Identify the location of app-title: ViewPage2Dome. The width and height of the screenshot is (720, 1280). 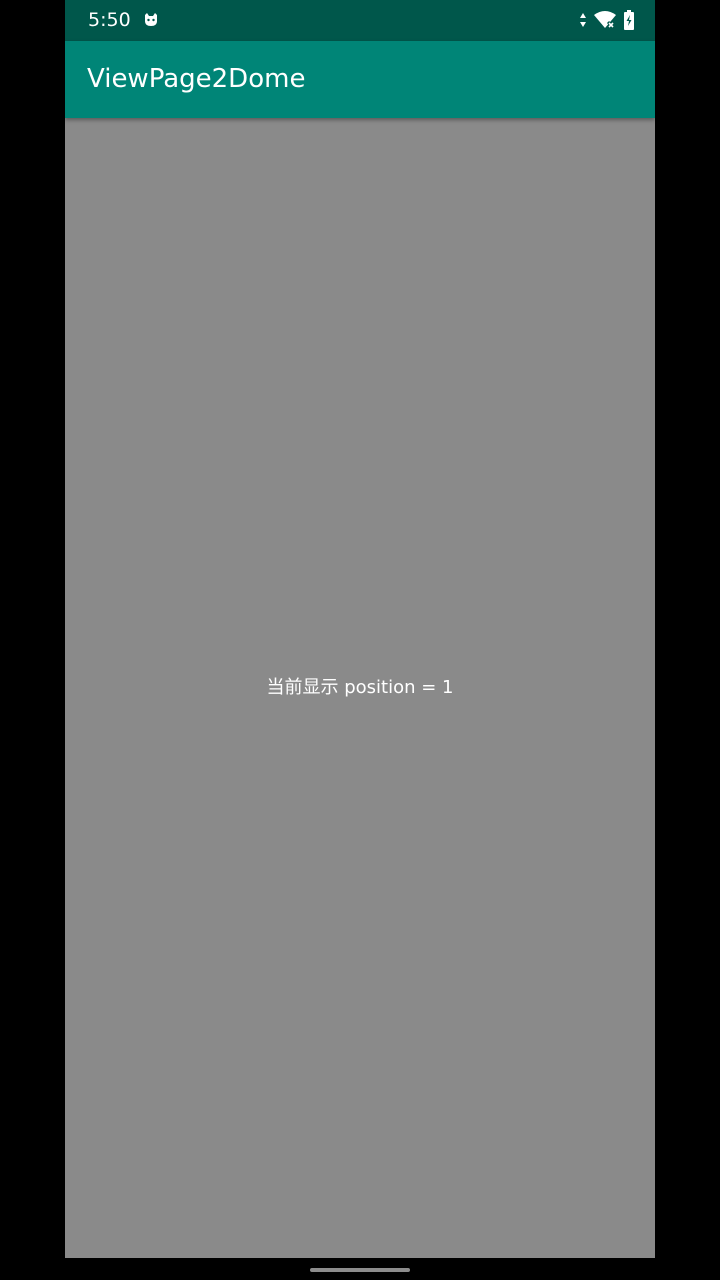
(196, 79).